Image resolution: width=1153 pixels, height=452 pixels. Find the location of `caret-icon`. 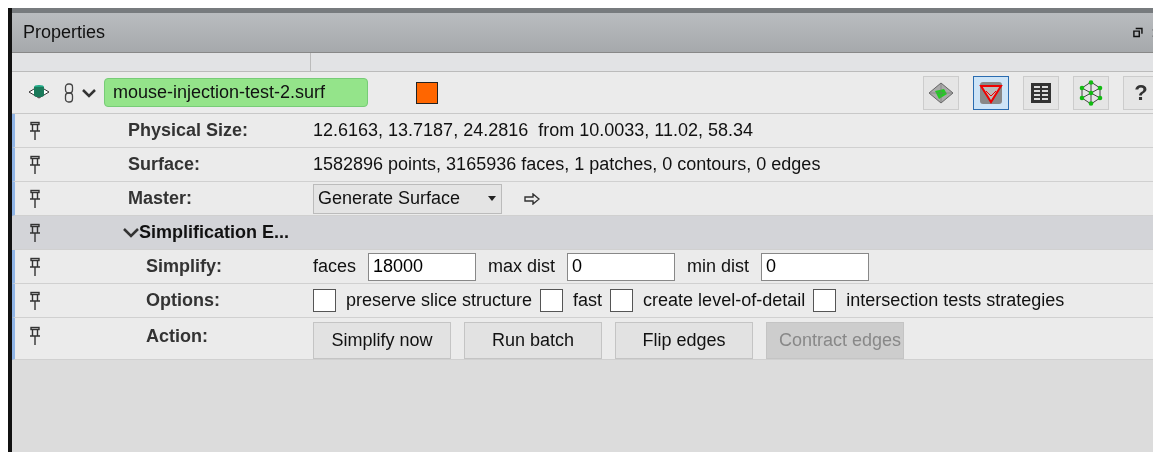

caret-icon is located at coordinates (492, 198).